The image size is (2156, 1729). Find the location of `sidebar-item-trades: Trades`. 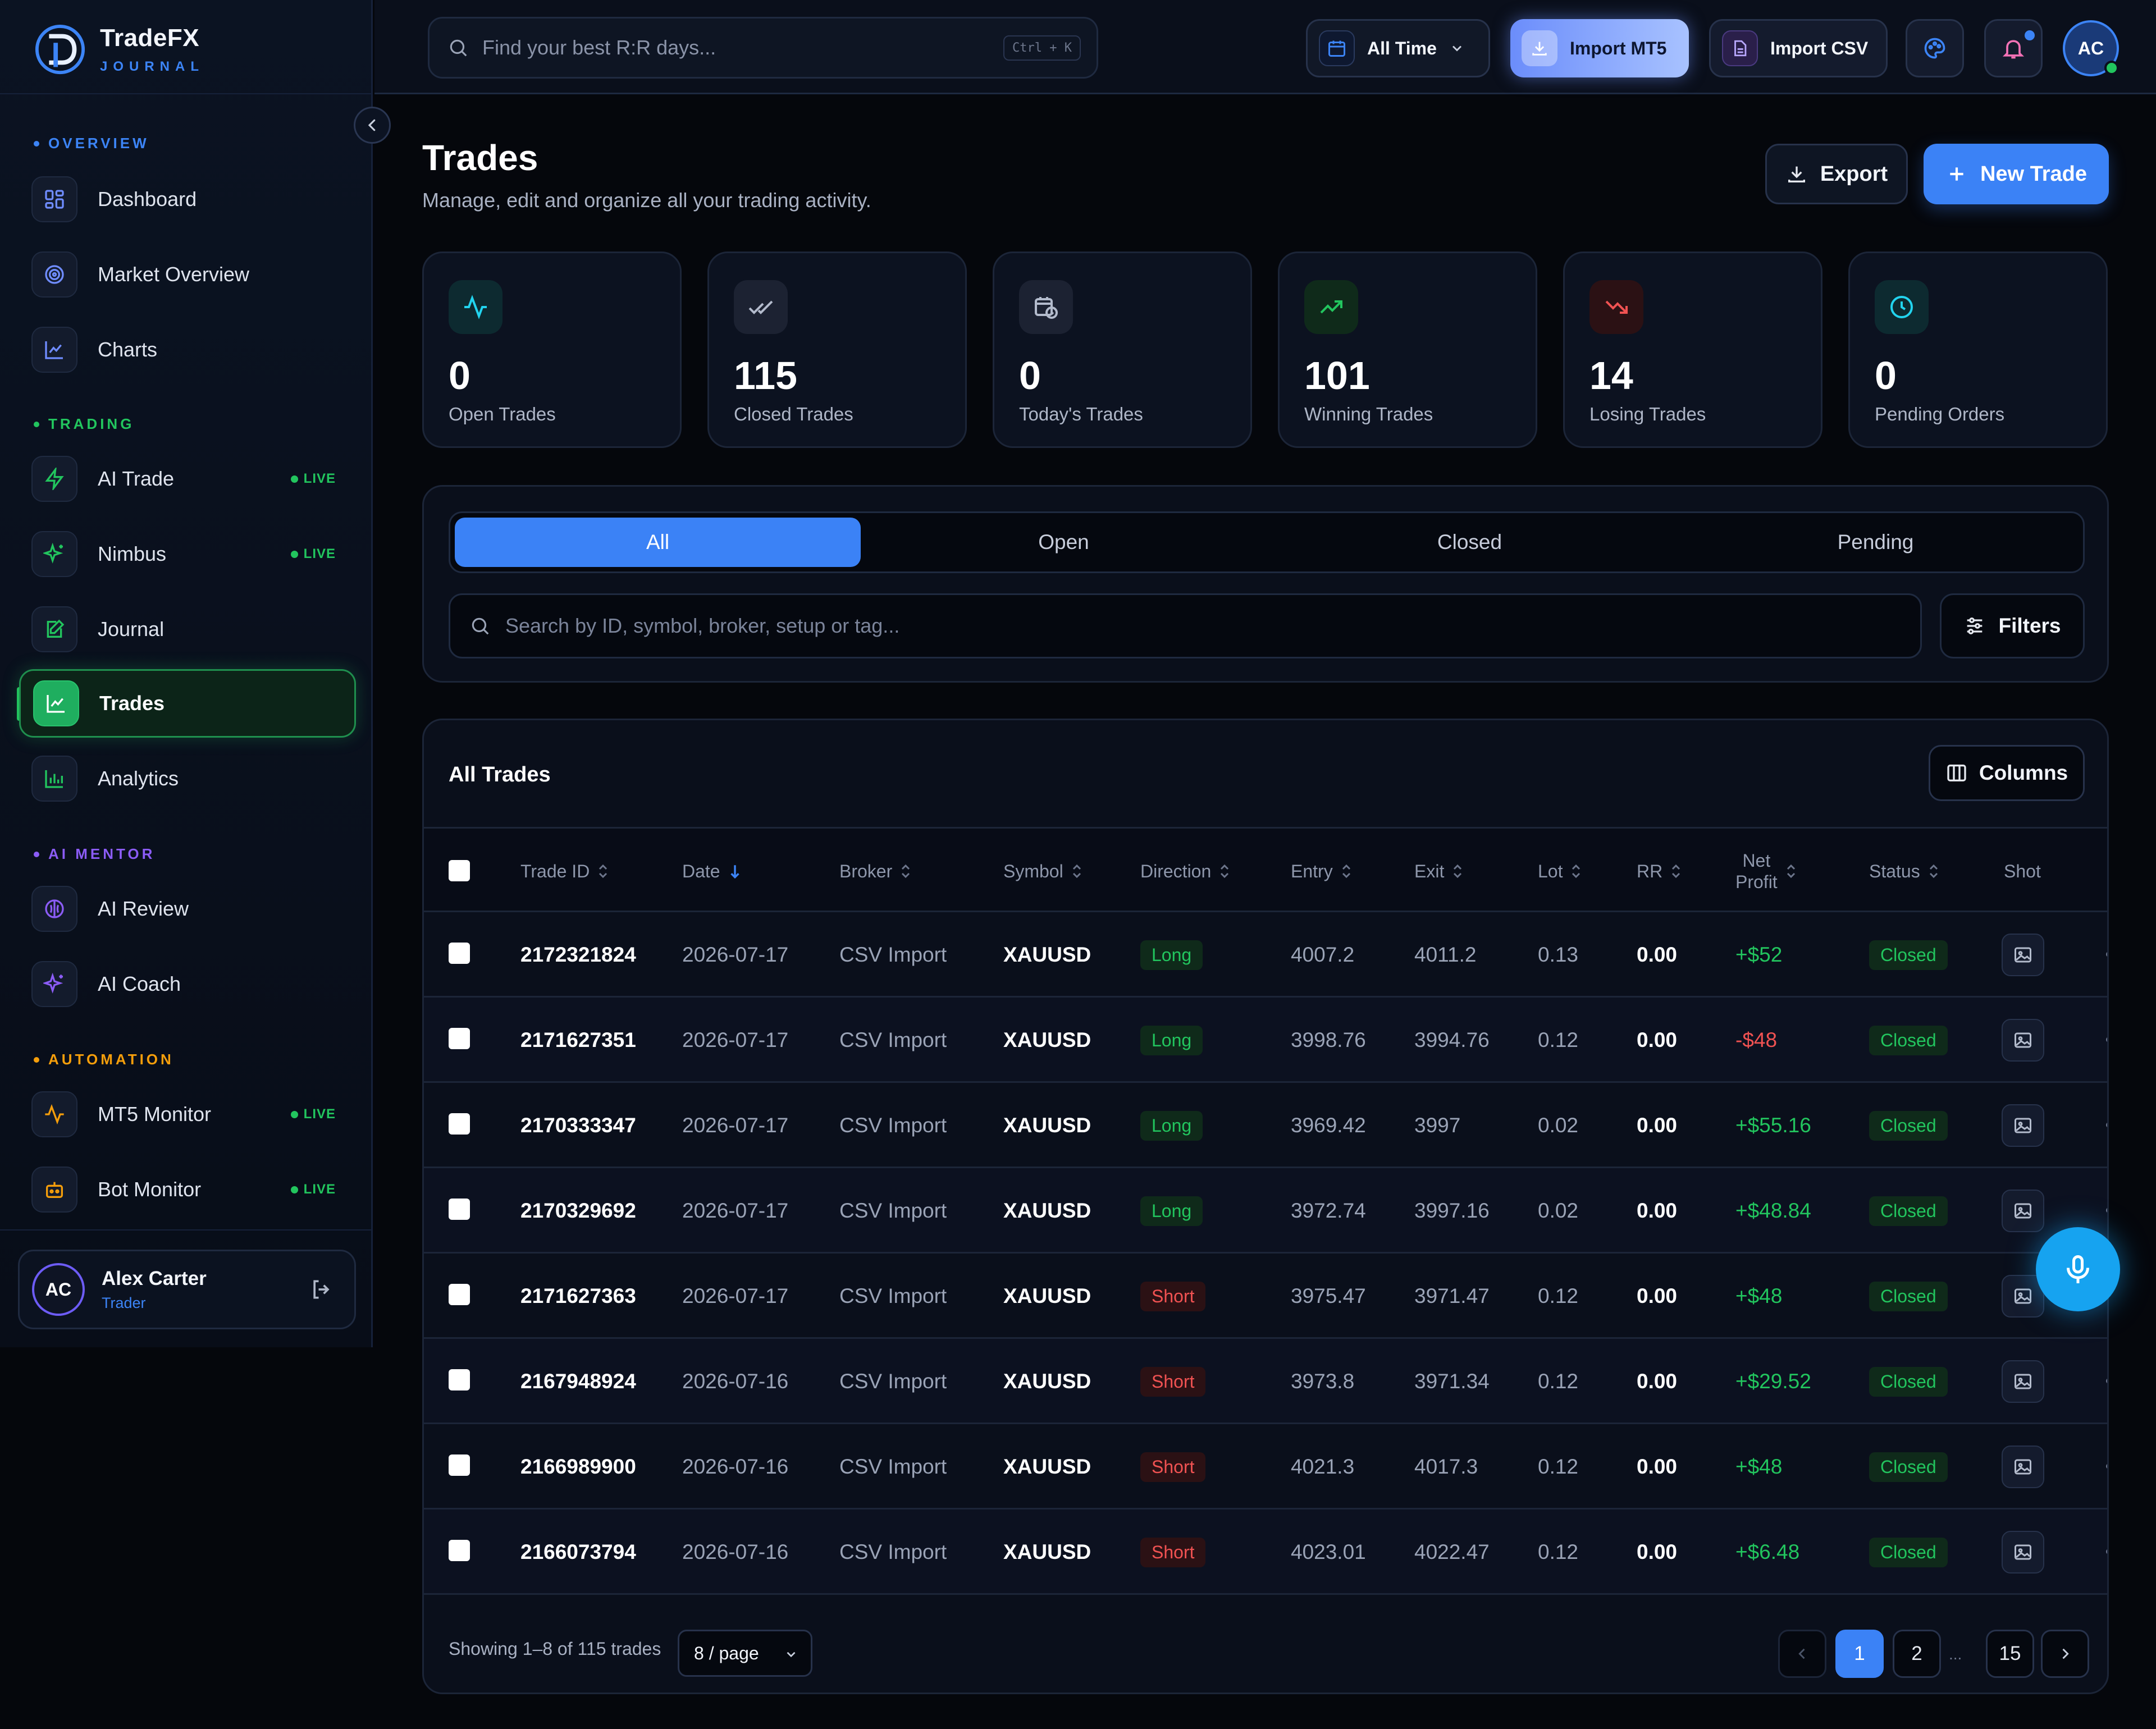

sidebar-item-trades: Trades is located at coordinates (187, 703).